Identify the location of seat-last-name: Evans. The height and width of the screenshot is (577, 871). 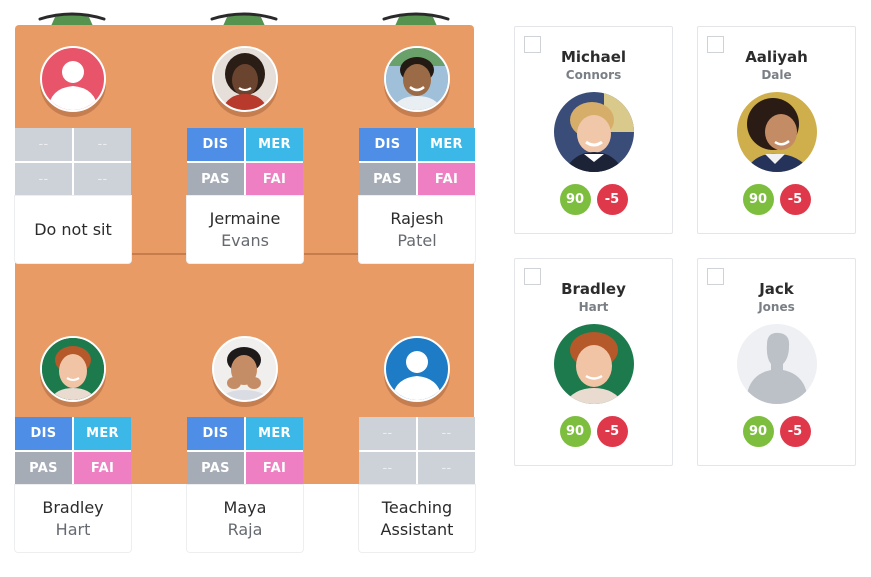
(245, 240).